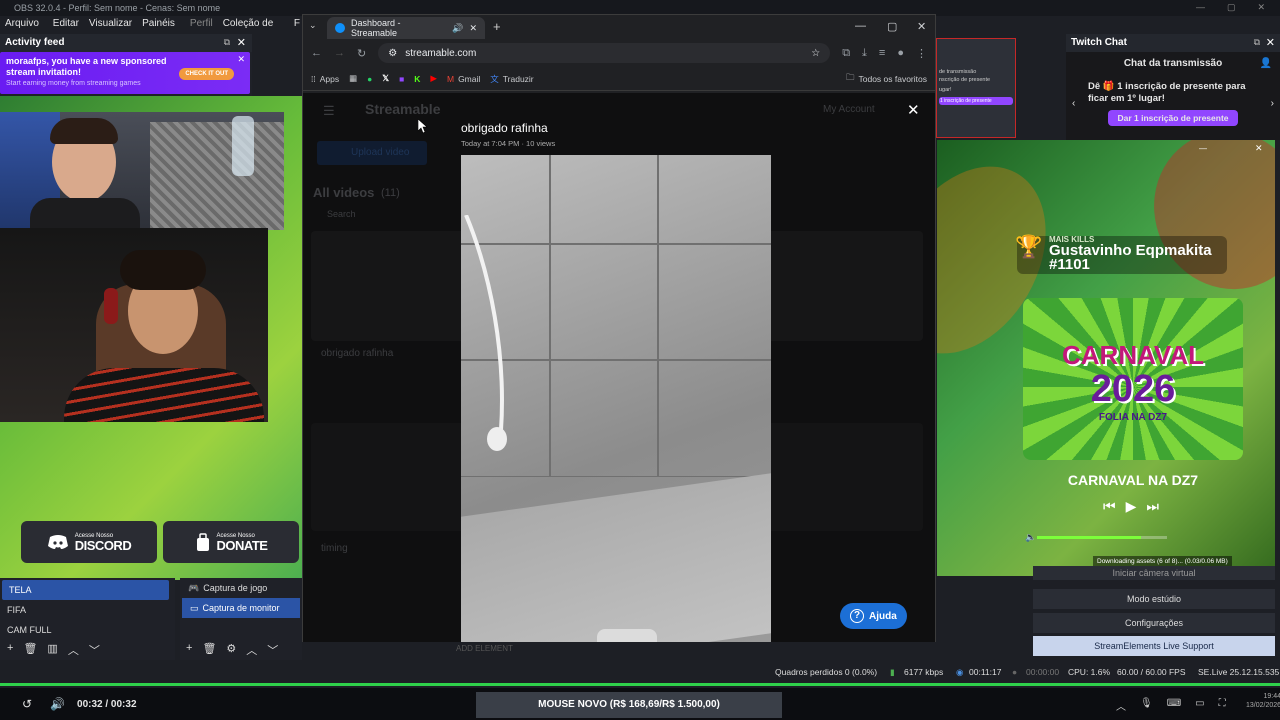 This screenshot has height=720, width=1280. What do you see at coordinates (604, 53) in the screenshot?
I see `address-bar: ⚙ streamable.com ☆` at bounding box center [604, 53].